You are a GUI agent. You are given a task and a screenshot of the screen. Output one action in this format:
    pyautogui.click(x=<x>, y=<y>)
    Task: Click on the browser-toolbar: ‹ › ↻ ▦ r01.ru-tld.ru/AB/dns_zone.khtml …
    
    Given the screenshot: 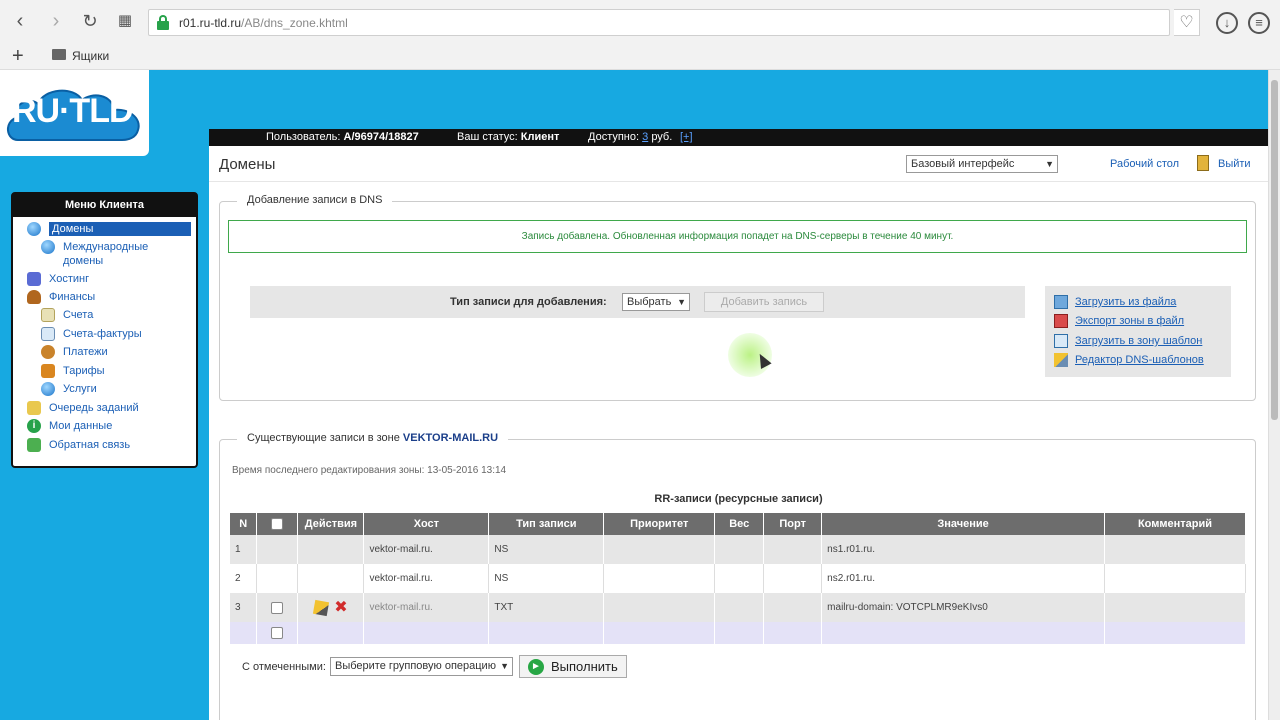 What is the action you would take?
    pyautogui.click(x=640, y=22)
    